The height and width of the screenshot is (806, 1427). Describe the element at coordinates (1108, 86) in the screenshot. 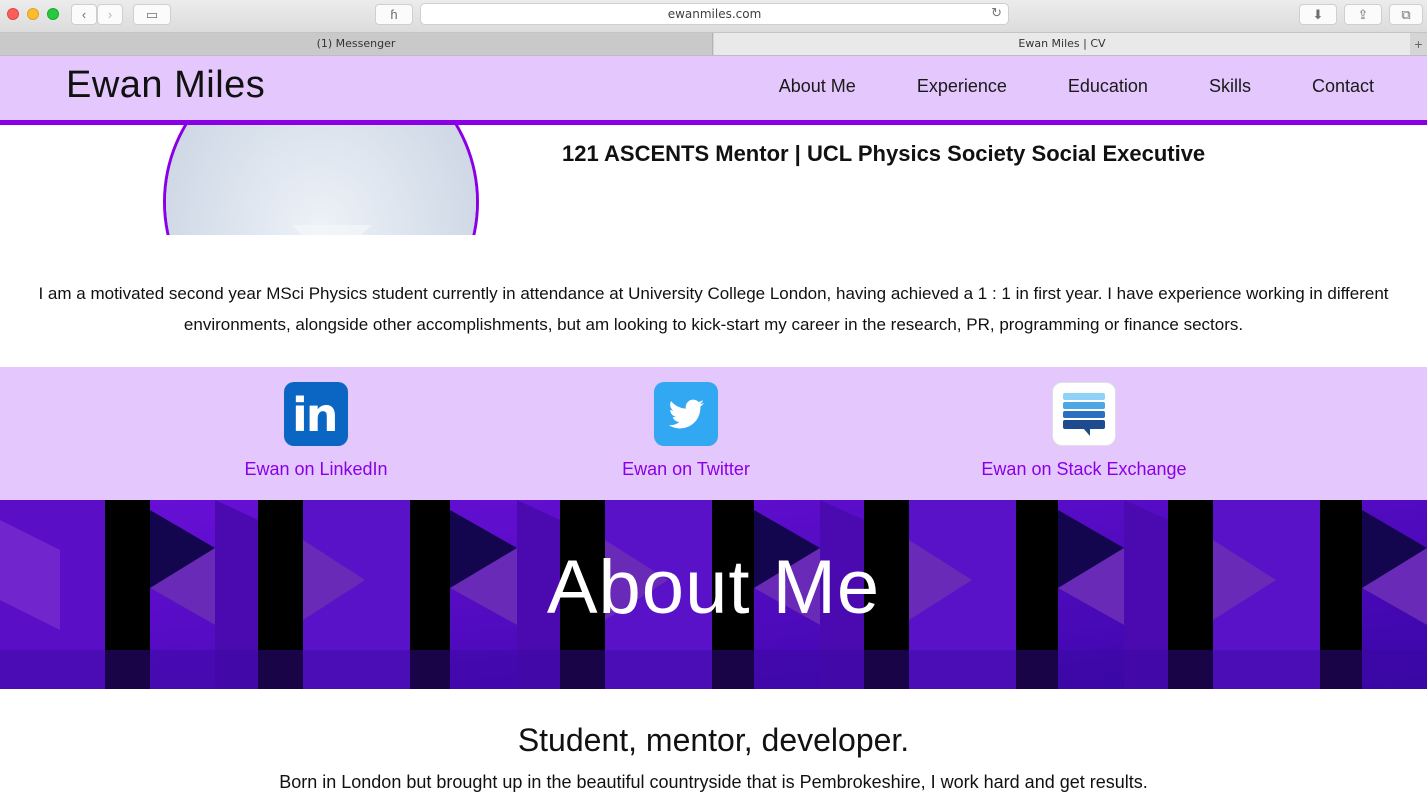

I see `nav-education: Education` at that location.